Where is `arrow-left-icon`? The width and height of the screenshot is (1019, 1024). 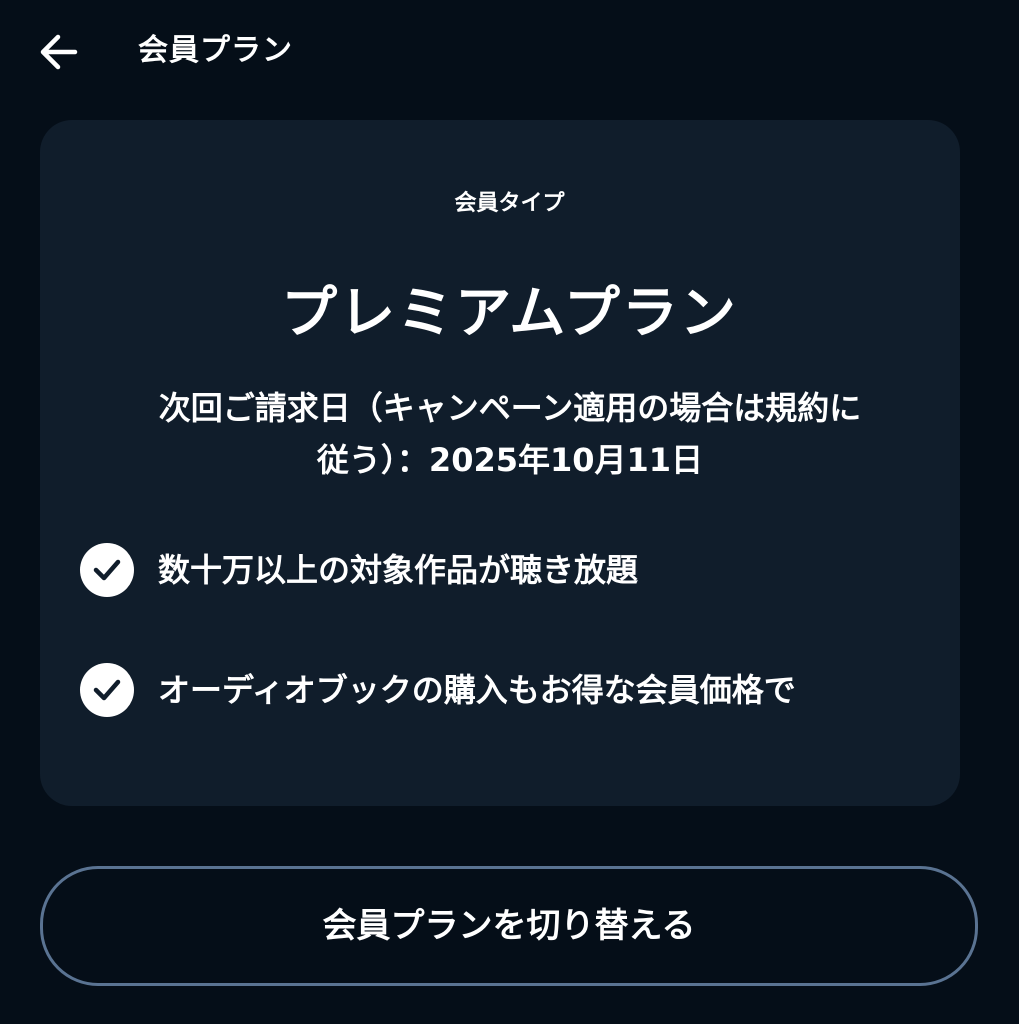
arrow-left-icon is located at coordinates (59, 52).